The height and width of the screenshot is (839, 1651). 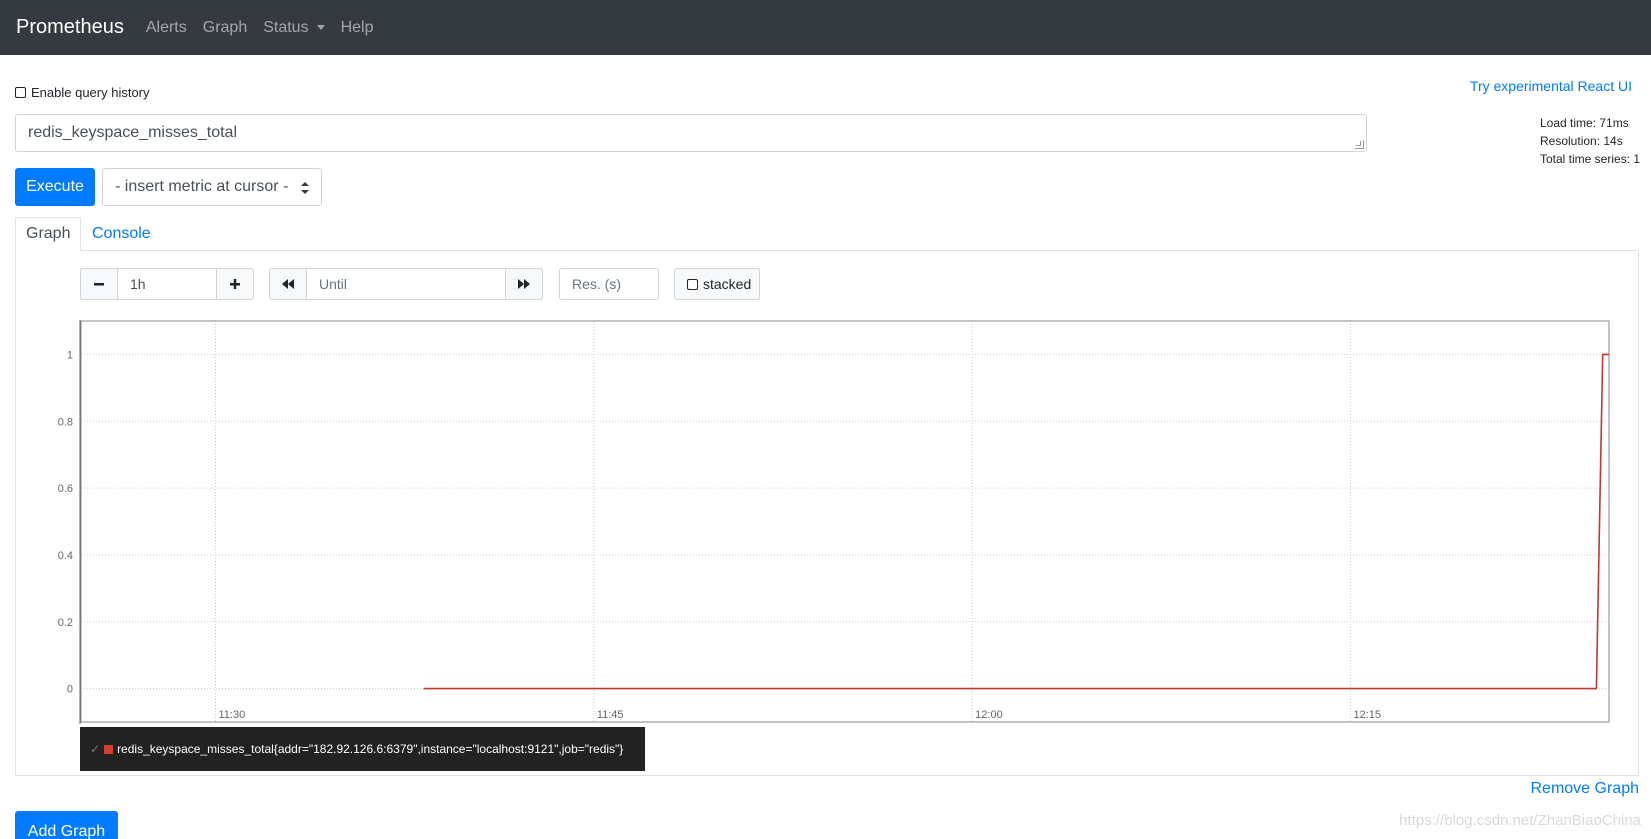 What do you see at coordinates (692, 284) in the screenshot?
I see `stacked-checkbox` at bounding box center [692, 284].